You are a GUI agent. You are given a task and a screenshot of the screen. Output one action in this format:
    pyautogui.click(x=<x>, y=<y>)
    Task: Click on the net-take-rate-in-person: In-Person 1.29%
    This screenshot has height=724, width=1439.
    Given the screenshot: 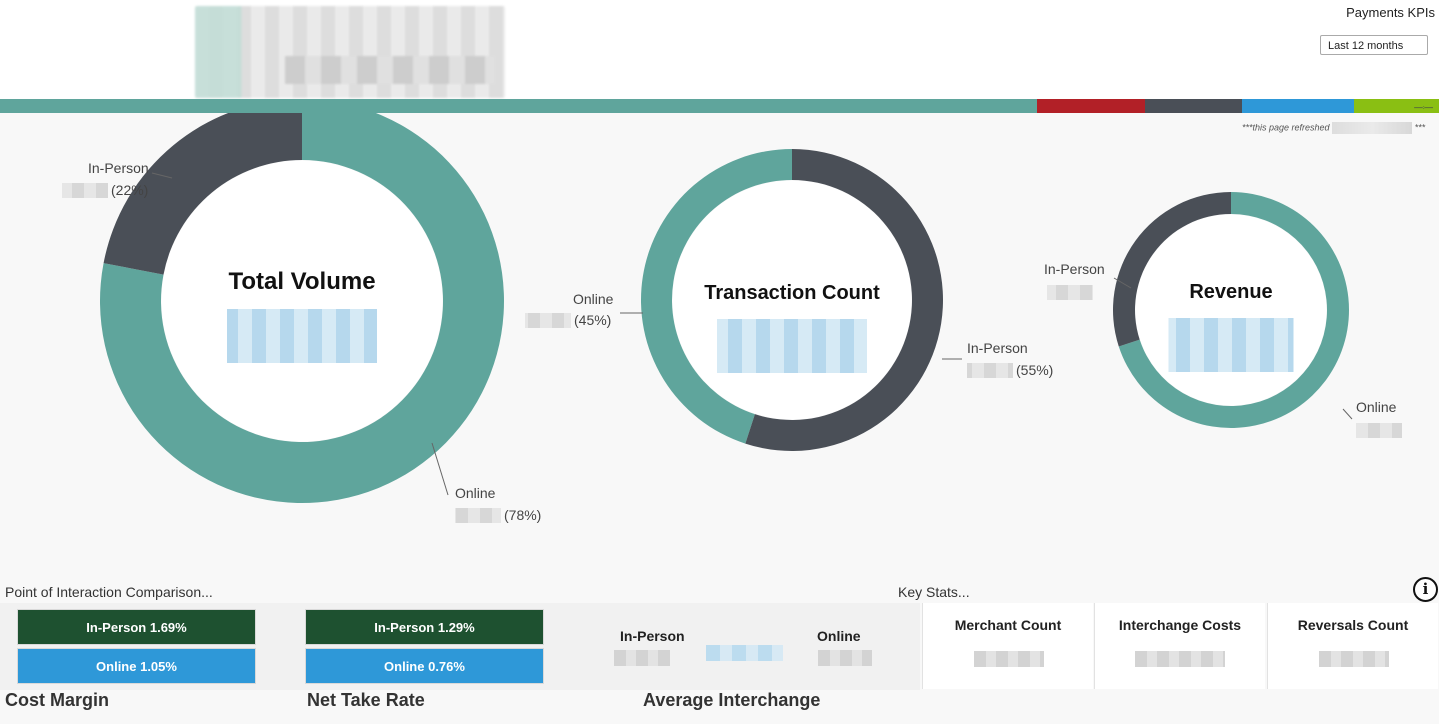 What is the action you would take?
    pyautogui.click(x=424, y=627)
    